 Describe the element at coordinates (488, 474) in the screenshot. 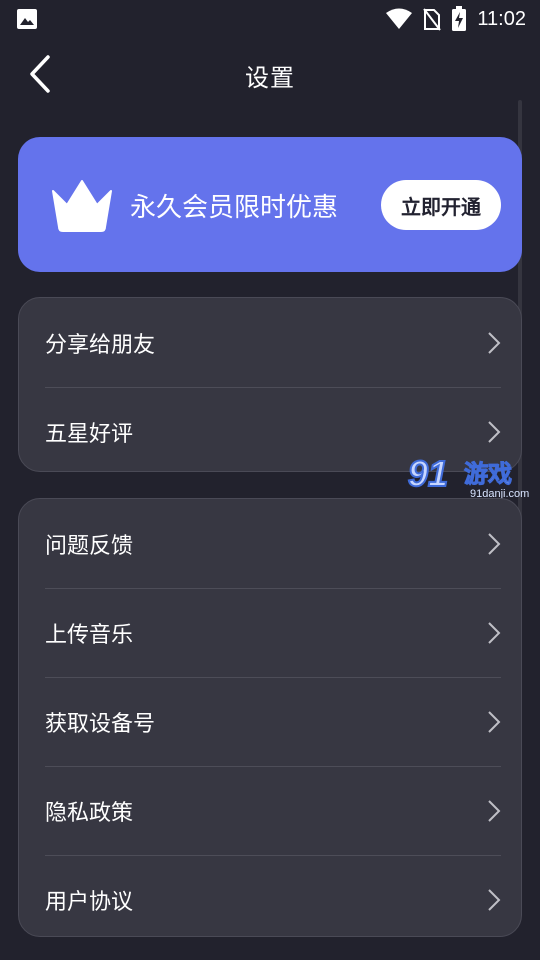

I see `svg-text: 游戏` at that location.